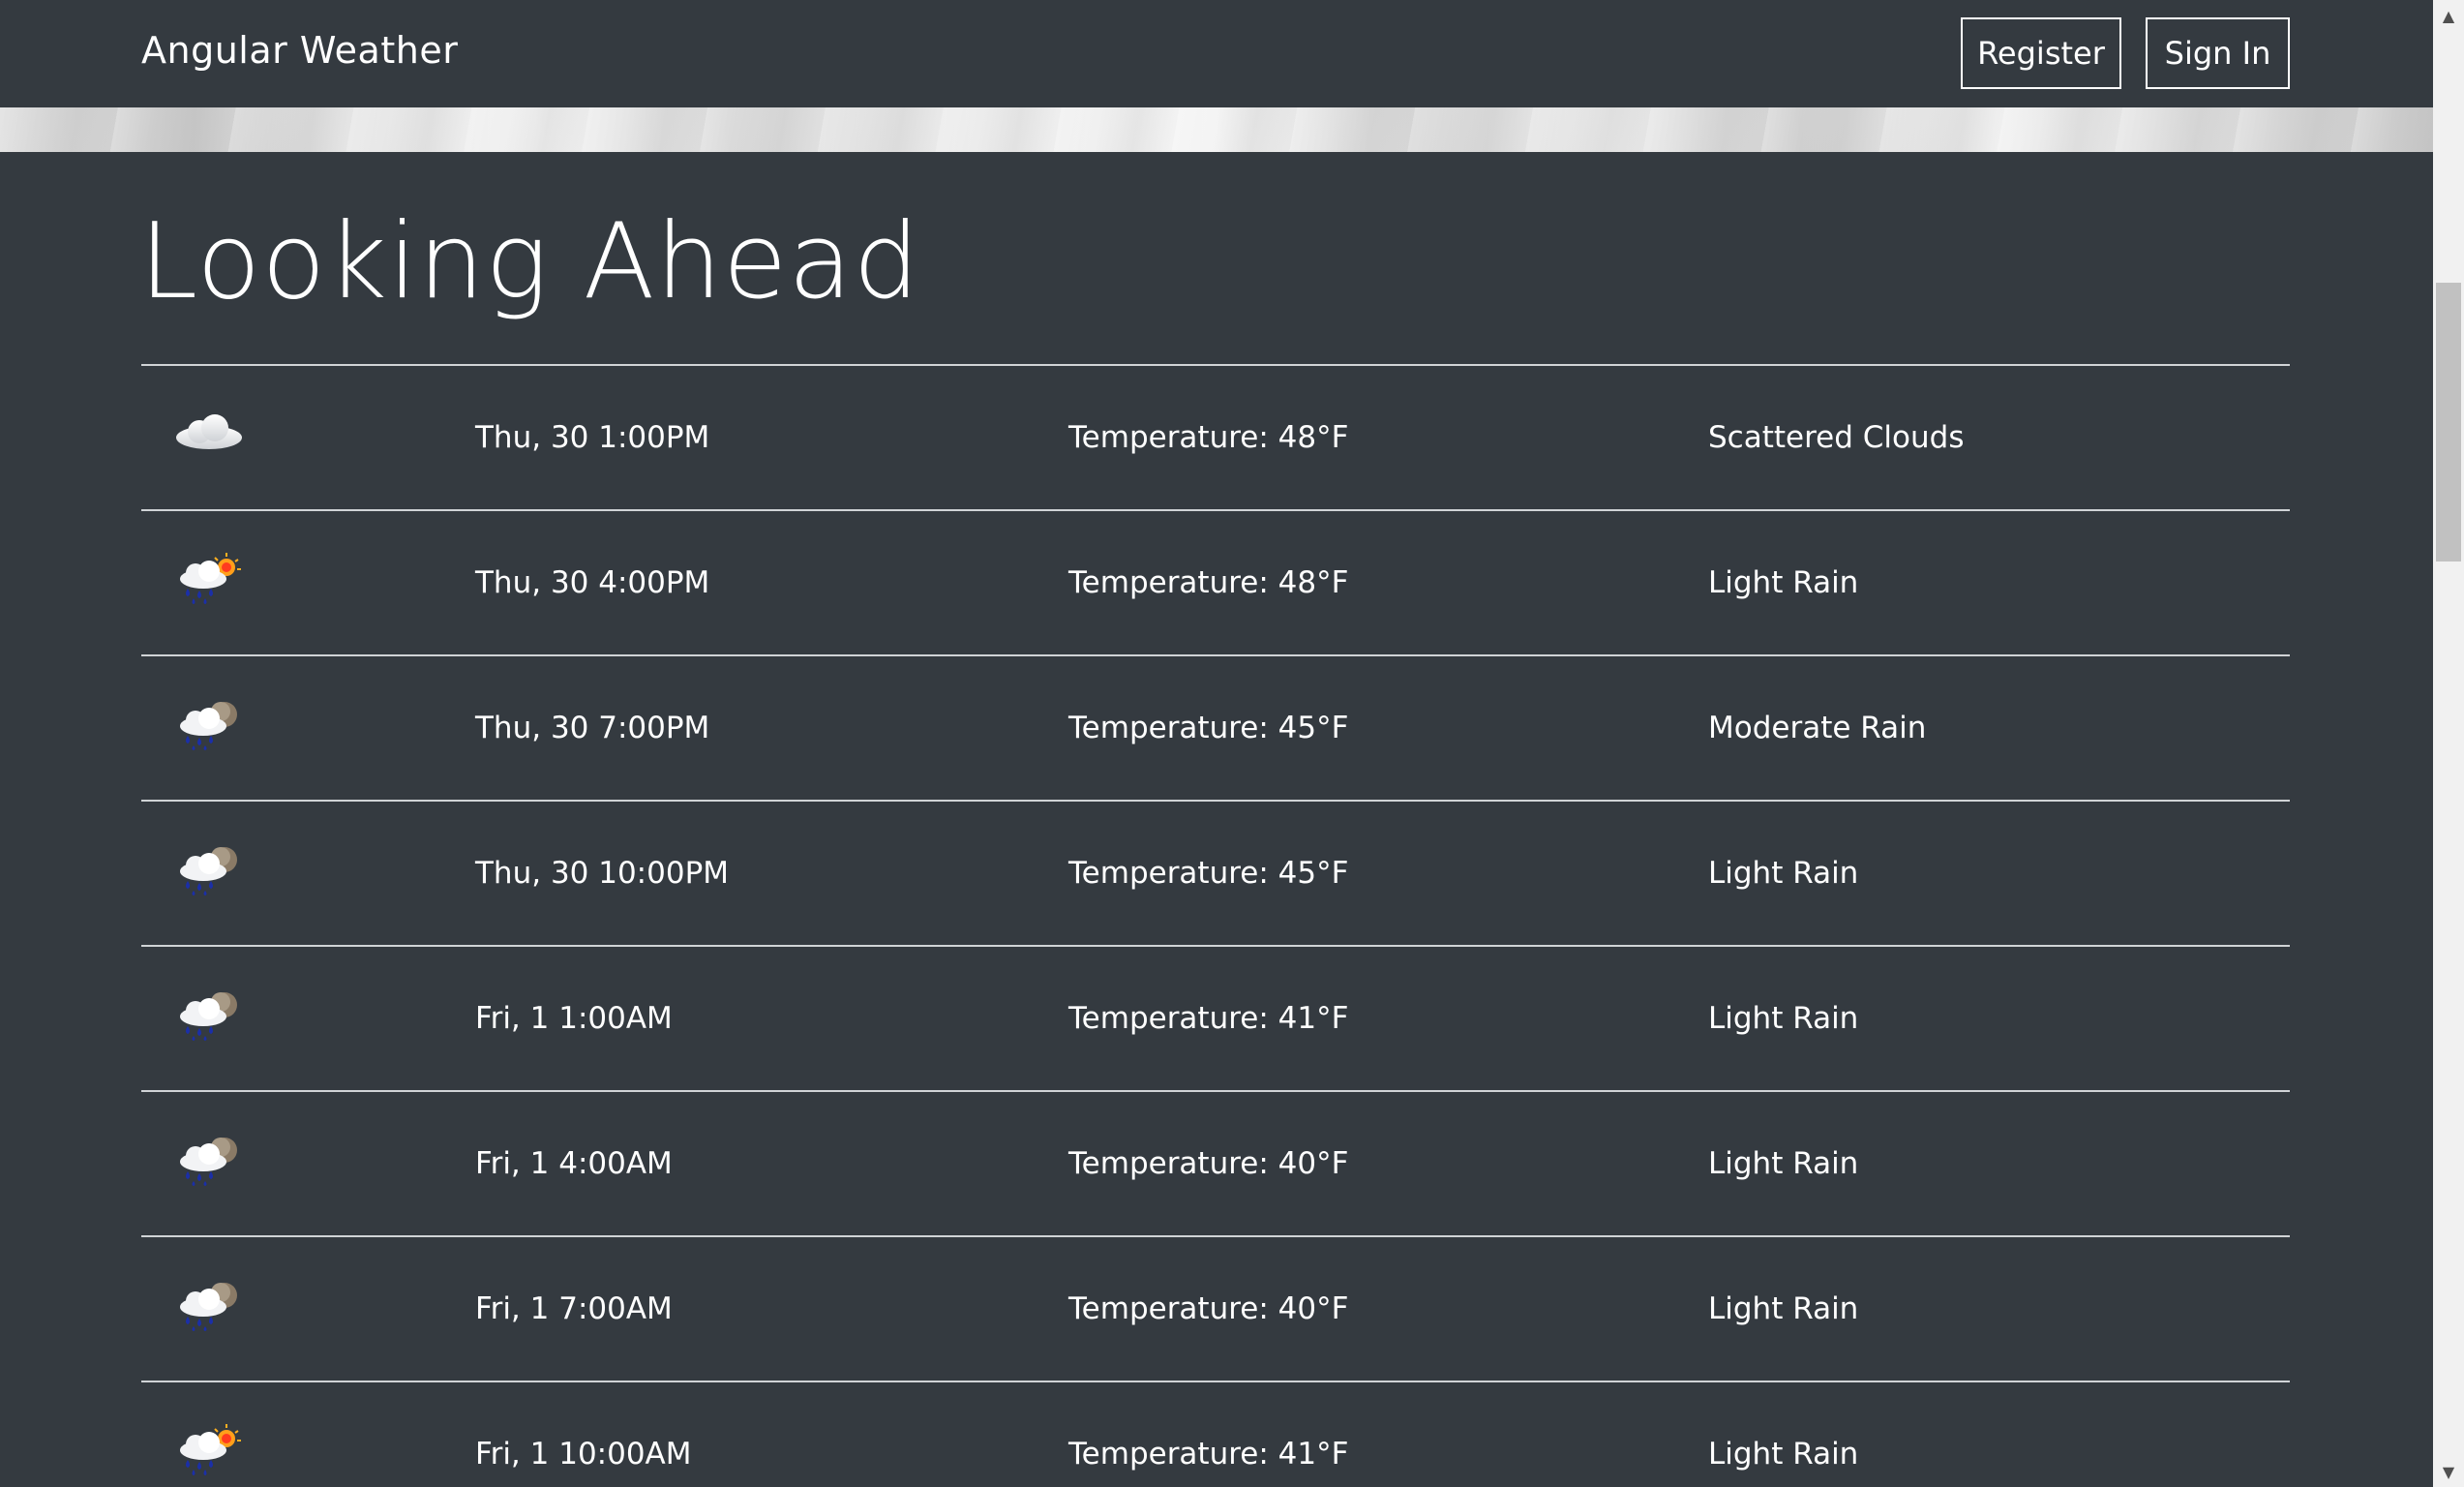  What do you see at coordinates (218, 438) in the screenshot?
I see `scattered-clouds-icon` at bounding box center [218, 438].